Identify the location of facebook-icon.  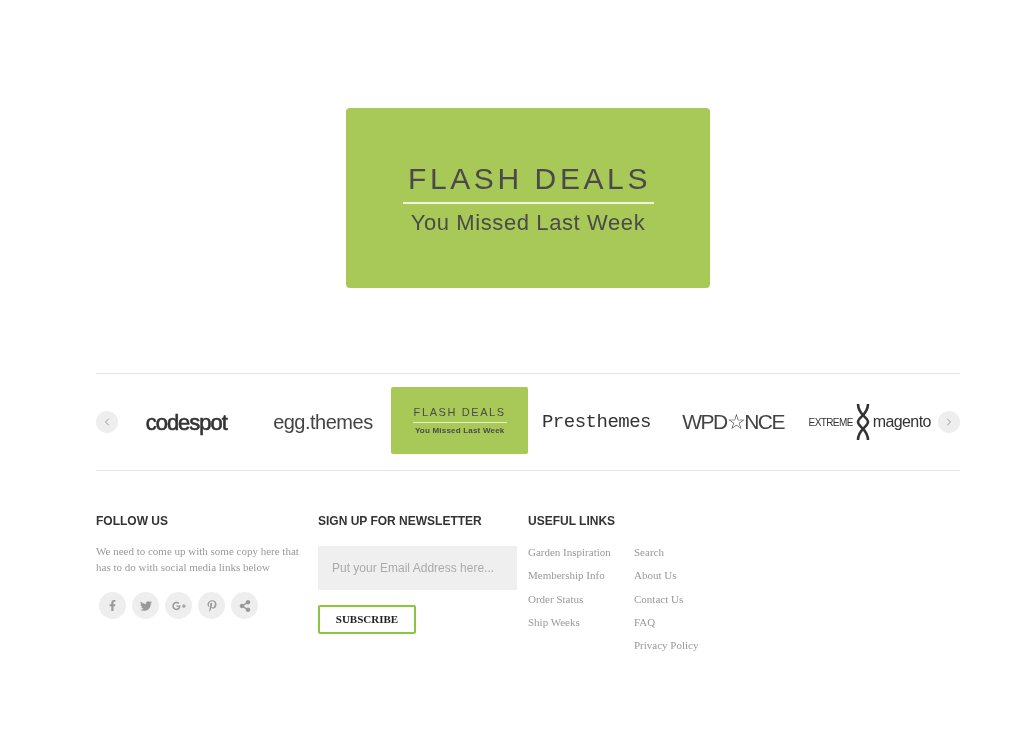
(112, 605).